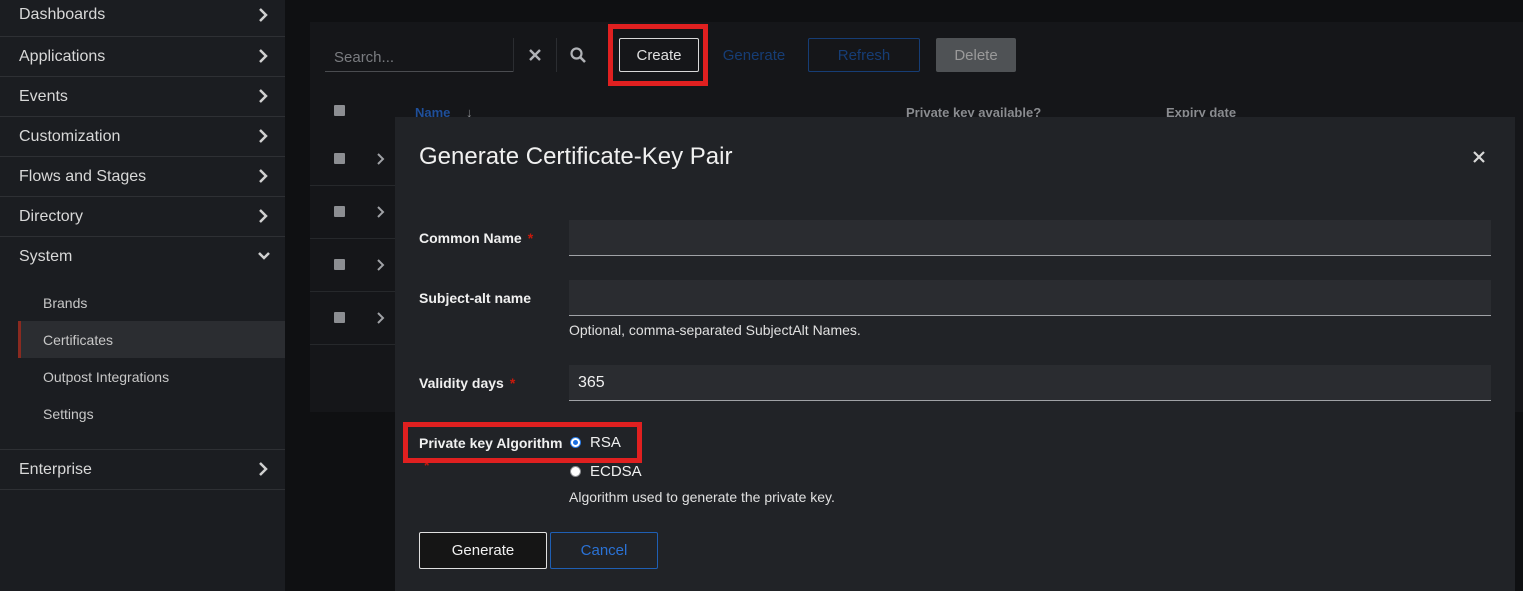 The image size is (1523, 591). I want to click on radio-unselected-icon, so click(575, 471).